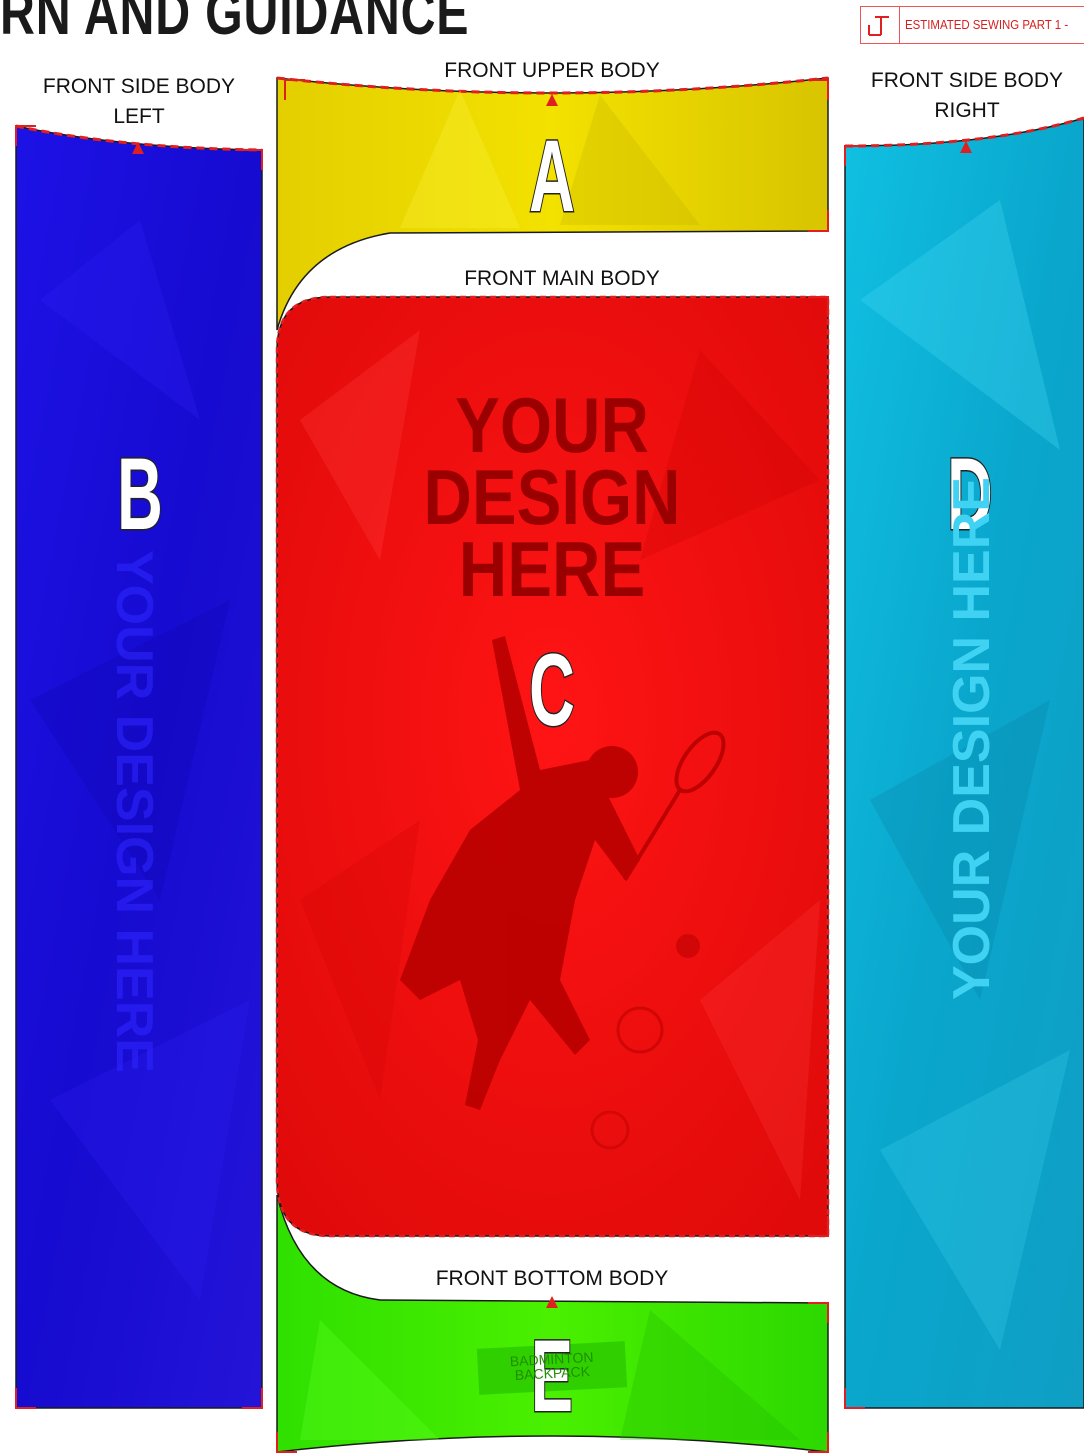  What do you see at coordinates (552, 176) in the screenshot?
I see `letter-a: A` at bounding box center [552, 176].